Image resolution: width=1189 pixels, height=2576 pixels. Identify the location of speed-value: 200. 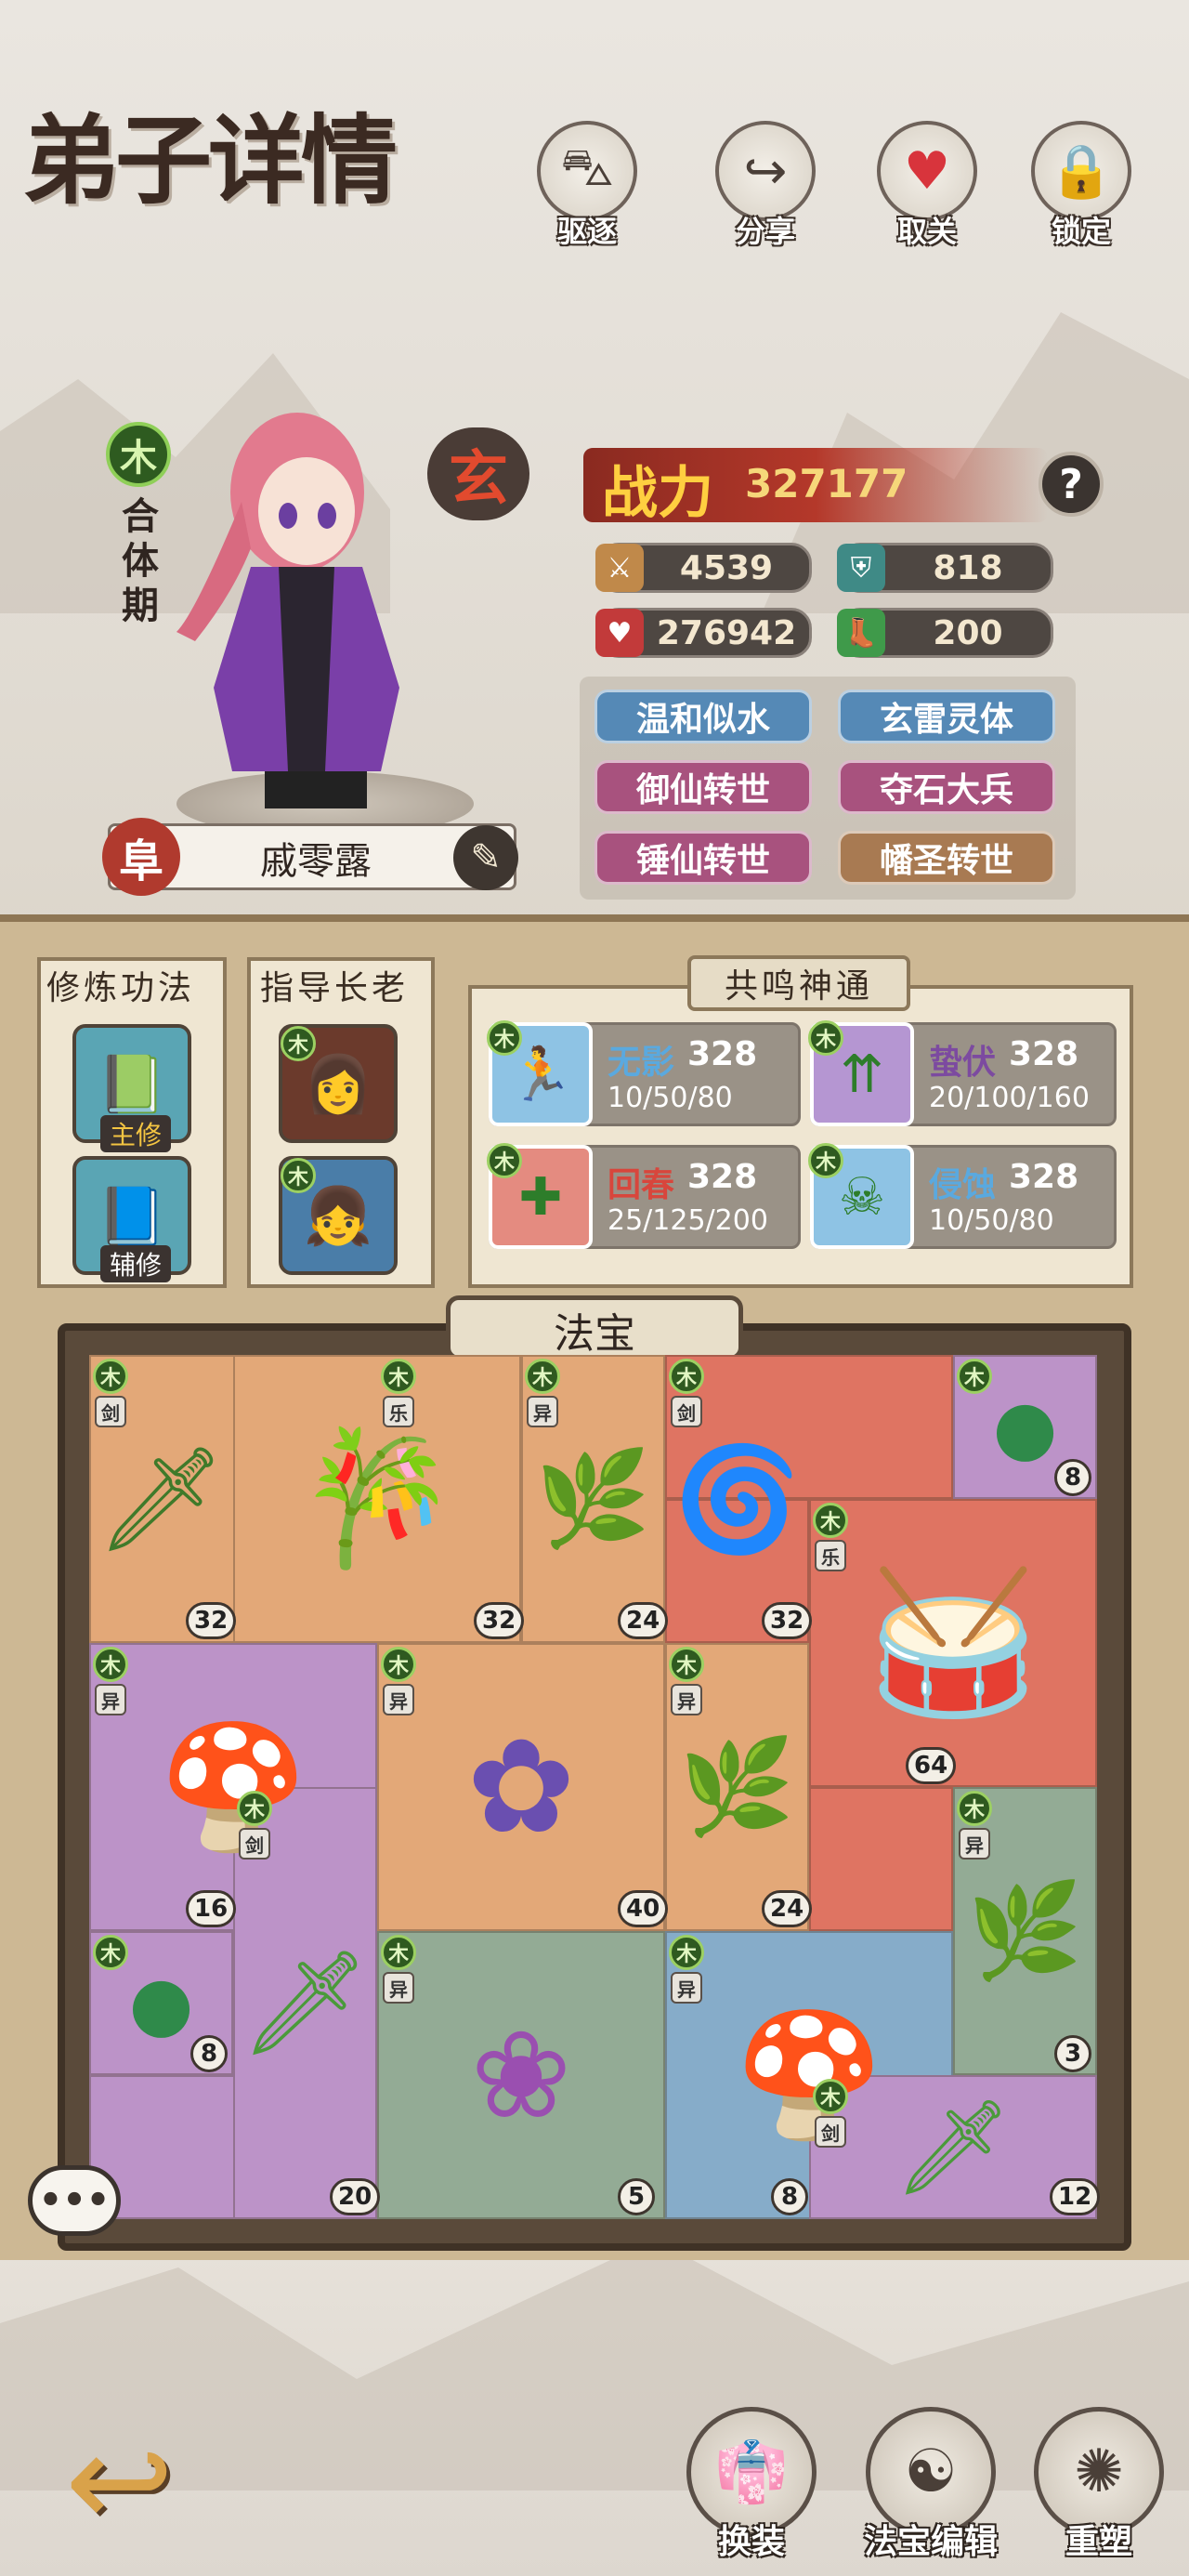
(968, 632).